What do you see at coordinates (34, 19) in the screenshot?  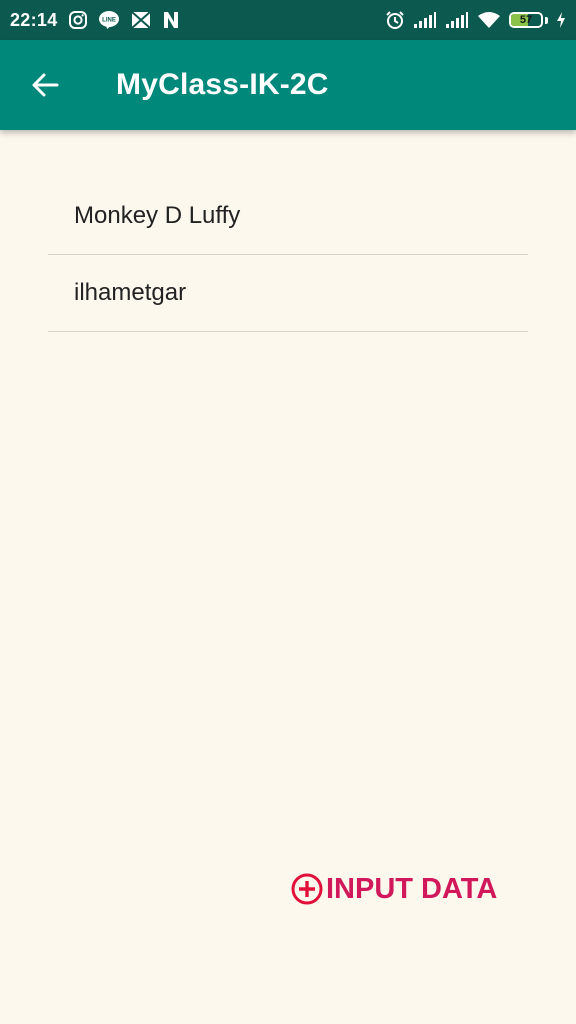 I see `status-time: 22:14` at bounding box center [34, 19].